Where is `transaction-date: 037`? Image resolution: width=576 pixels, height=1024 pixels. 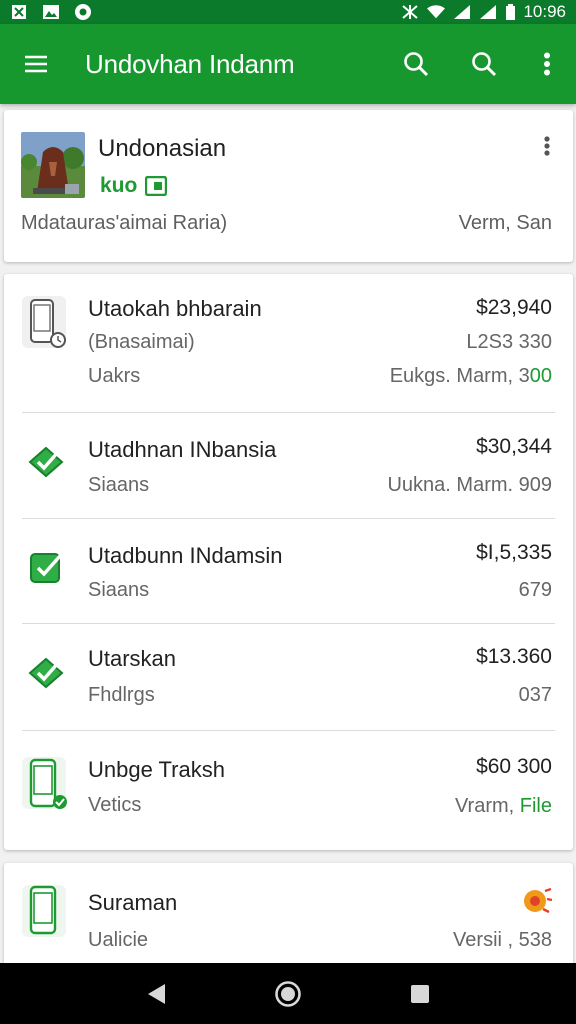 transaction-date: 037 is located at coordinates (535, 695).